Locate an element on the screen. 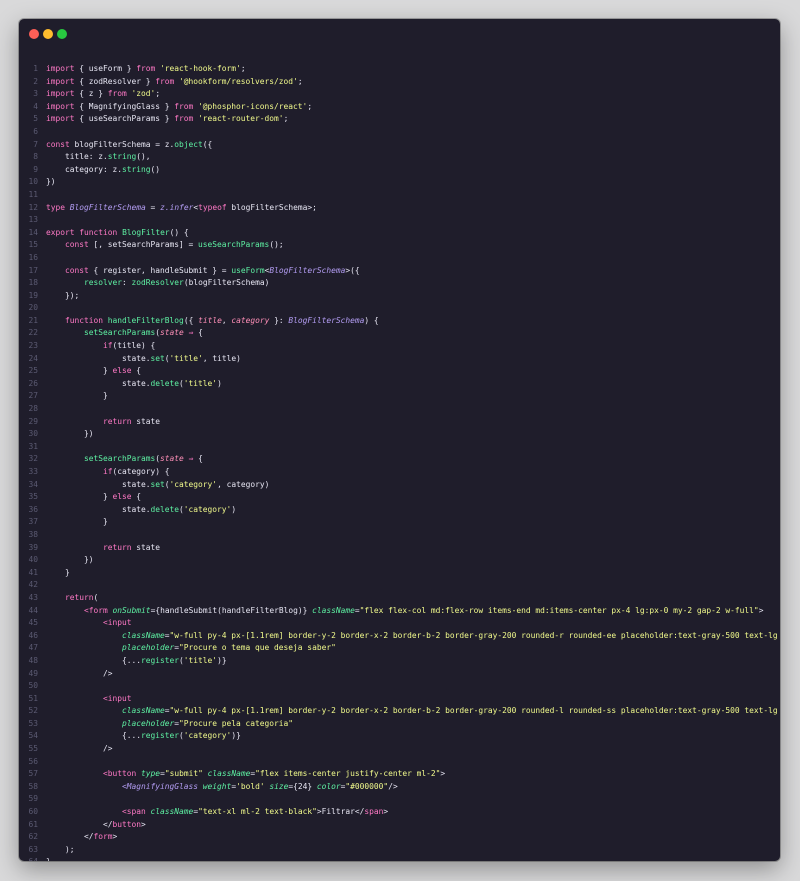 This screenshot has width=800, height=881. code-token: 'category' is located at coordinates (207, 509).